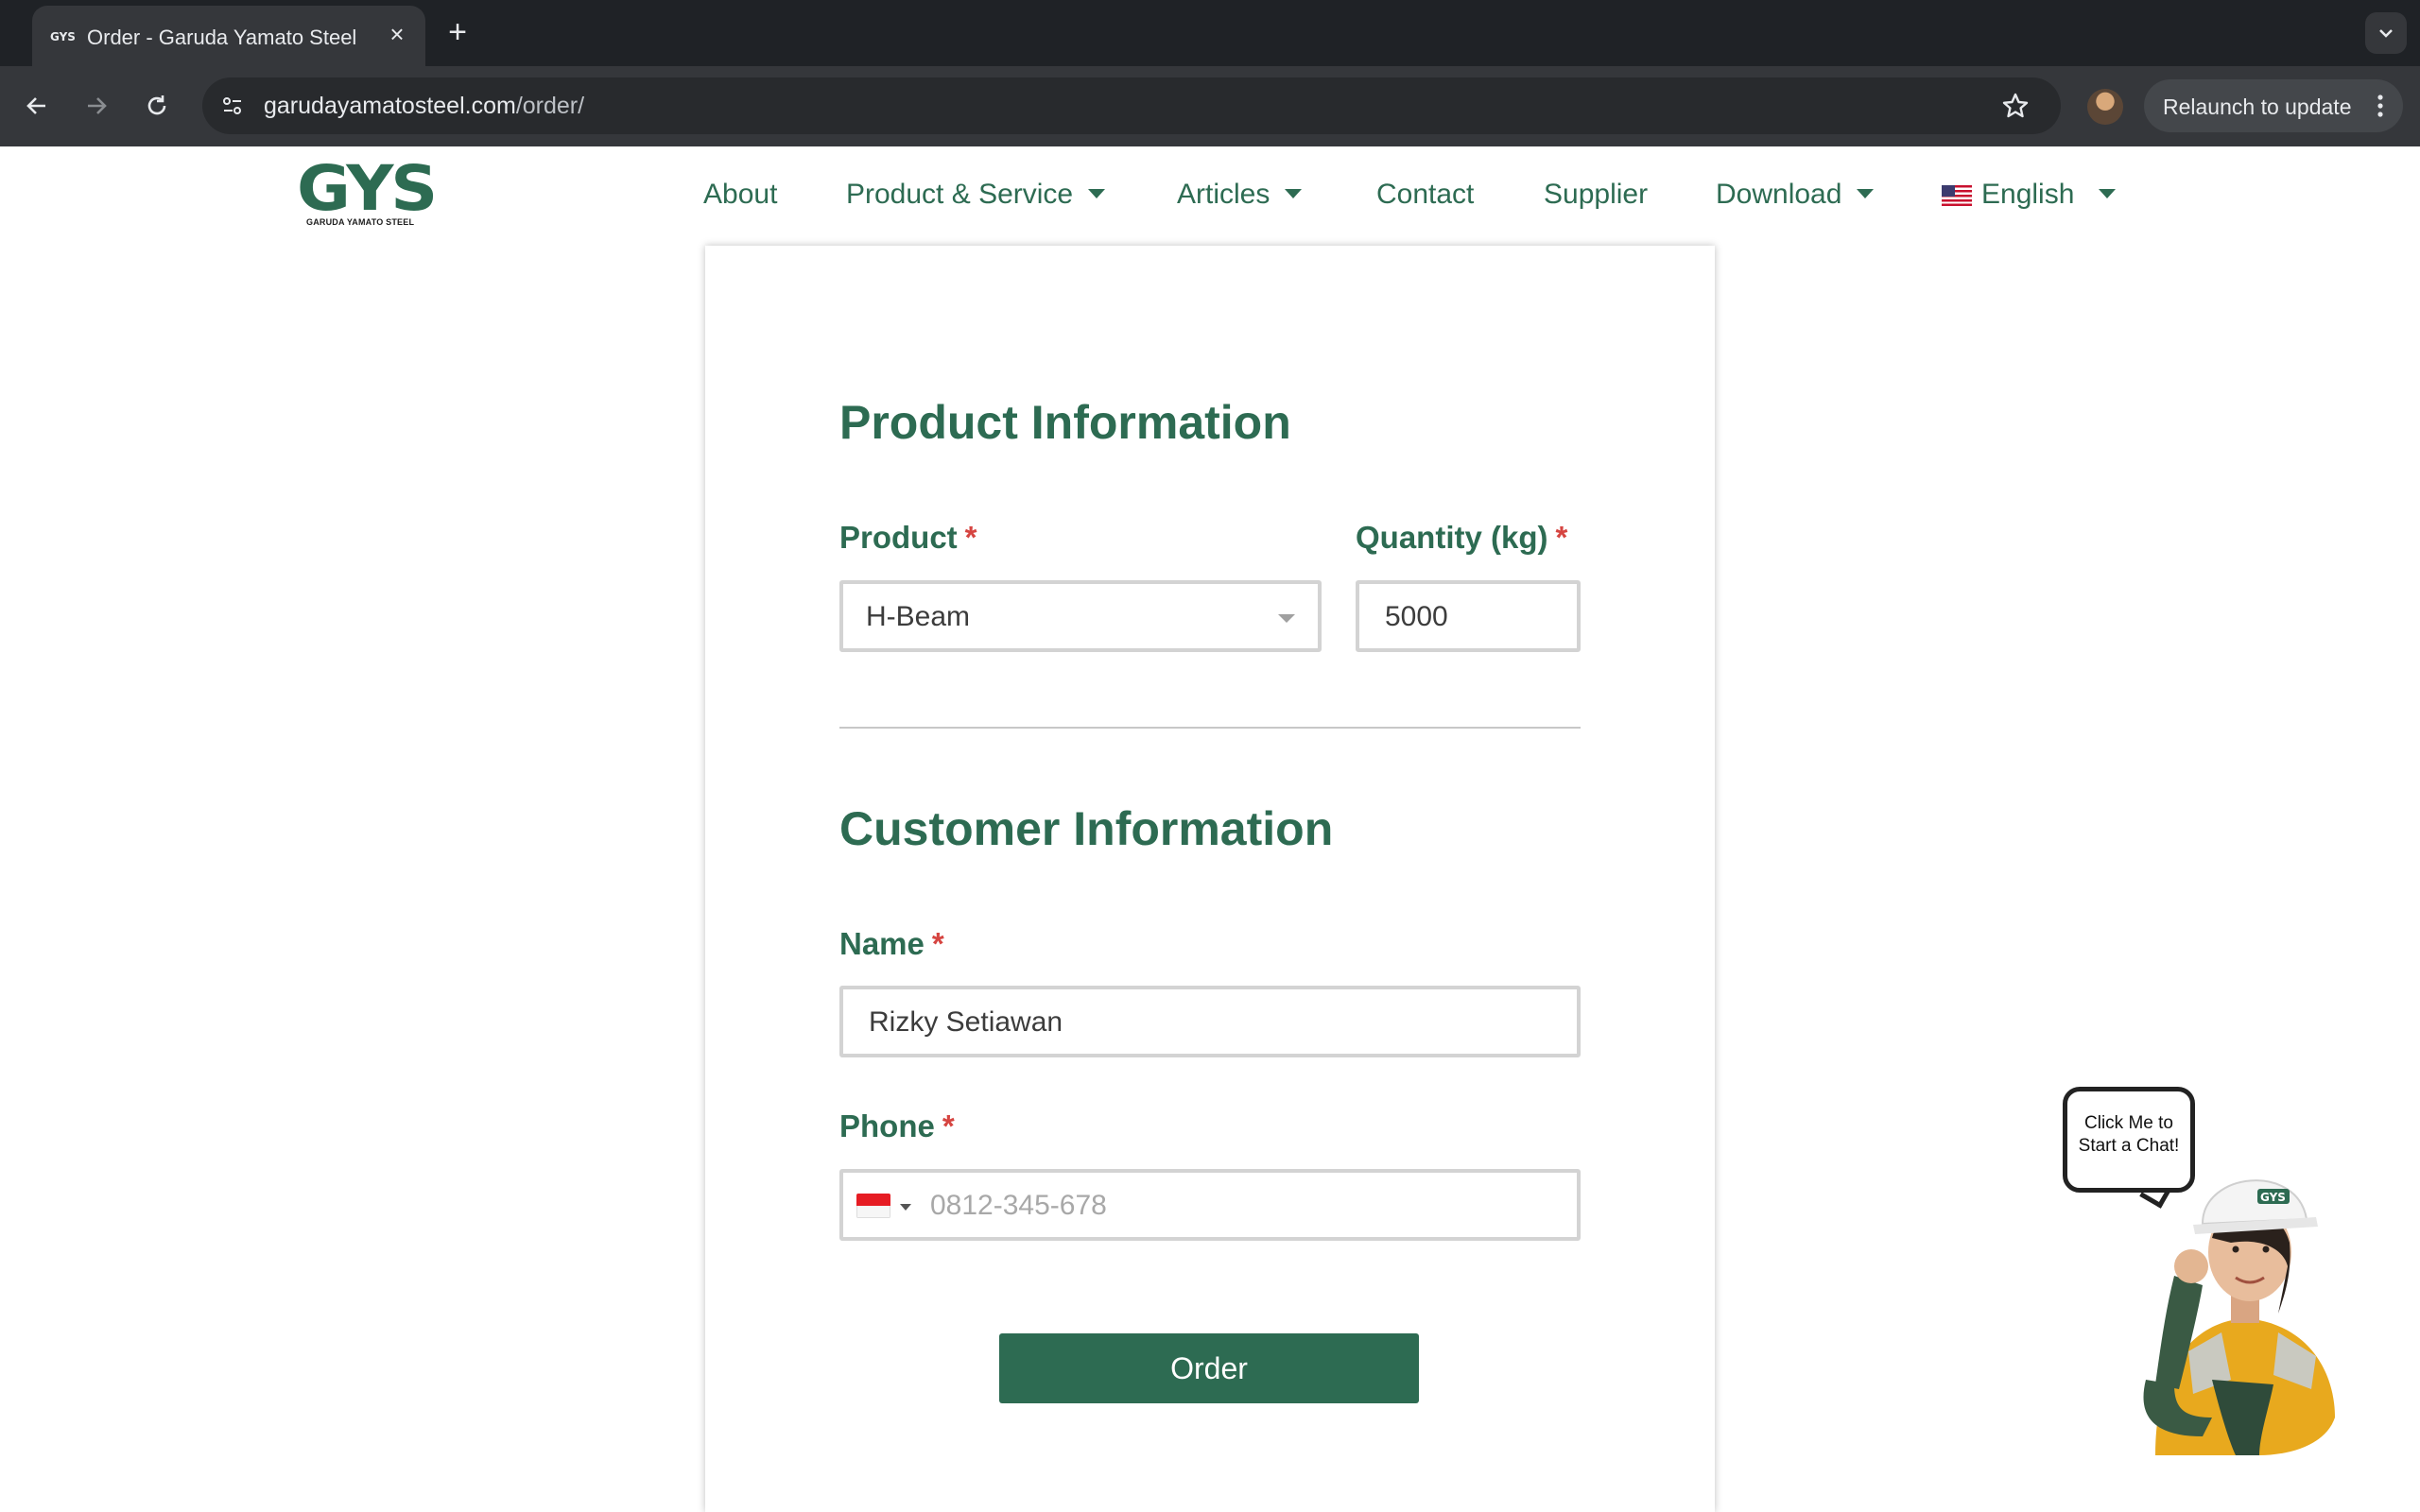 Image resolution: width=2420 pixels, height=1512 pixels. What do you see at coordinates (1210, 1205) in the screenshot?
I see `phone-input: 0812-345-678` at bounding box center [1210, 1205].